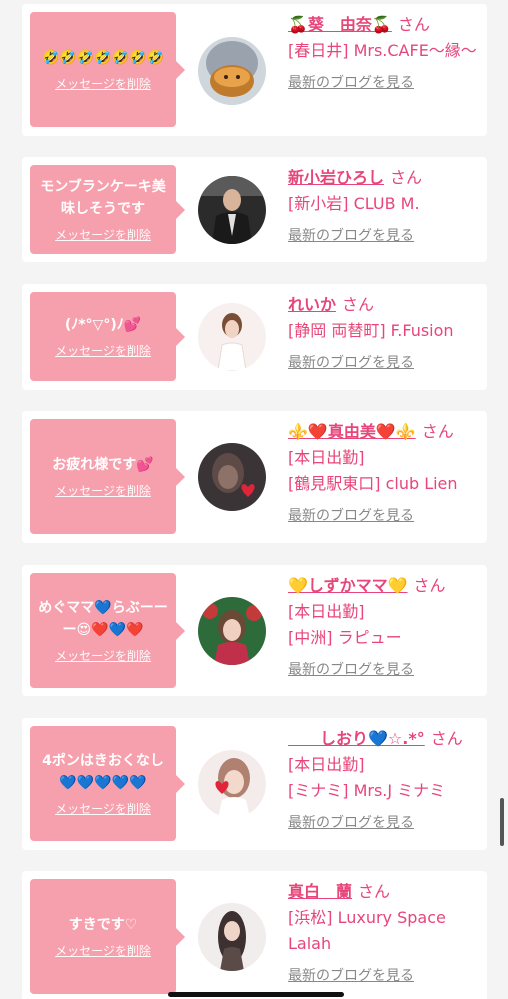  I want to click on shop-info: [本日出勤] [鶴見駅東口] club Lien, so click(373, 470).